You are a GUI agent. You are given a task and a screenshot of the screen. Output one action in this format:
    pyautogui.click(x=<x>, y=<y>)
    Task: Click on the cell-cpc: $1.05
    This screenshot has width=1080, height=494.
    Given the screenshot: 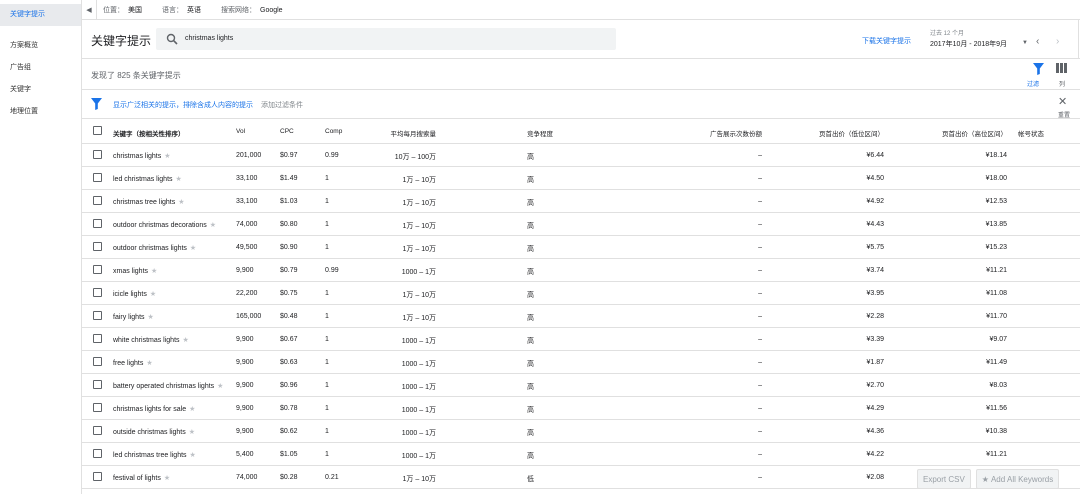 What is the action you would take?
    pyautogui.click(x=289, y=454)
    